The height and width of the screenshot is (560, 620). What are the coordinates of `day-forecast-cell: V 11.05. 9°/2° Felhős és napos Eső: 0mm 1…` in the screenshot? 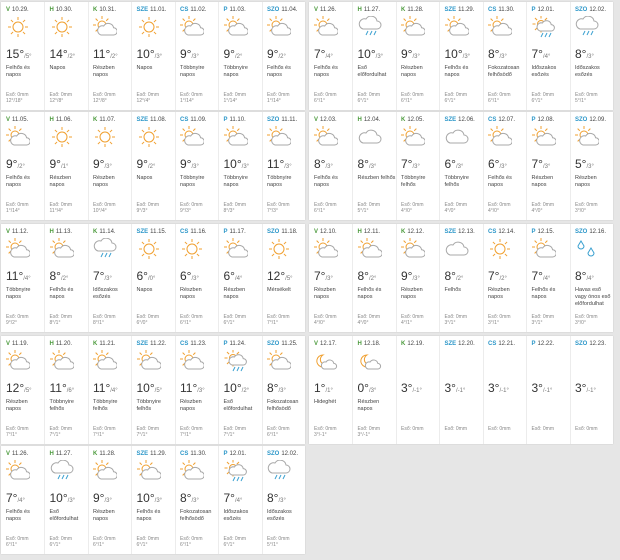 It's located at (23, 166).